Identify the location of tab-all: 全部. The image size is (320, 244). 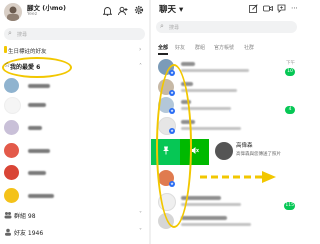
(163, 47).